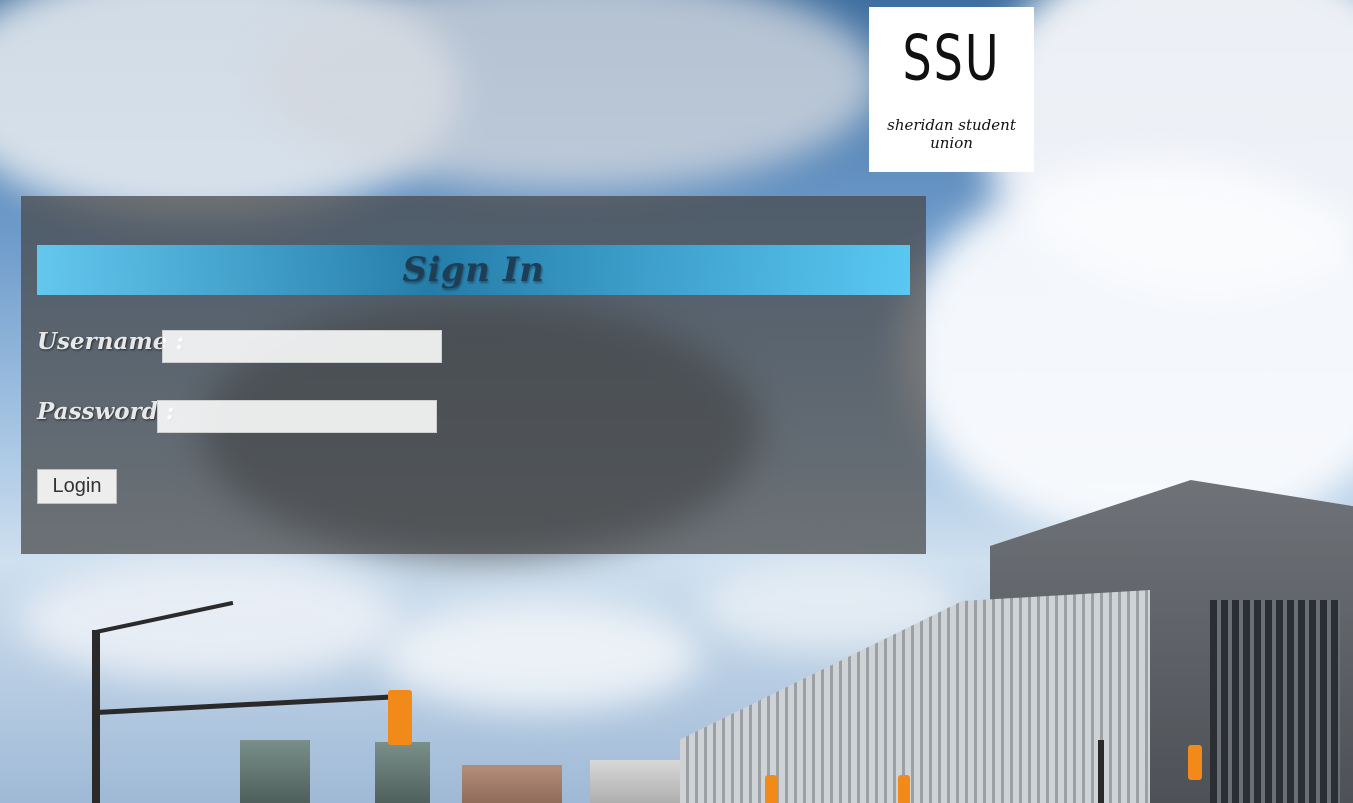 This screenshot has width=1353, height=803. I want to click on password-label: Password :, so click(106, 411).